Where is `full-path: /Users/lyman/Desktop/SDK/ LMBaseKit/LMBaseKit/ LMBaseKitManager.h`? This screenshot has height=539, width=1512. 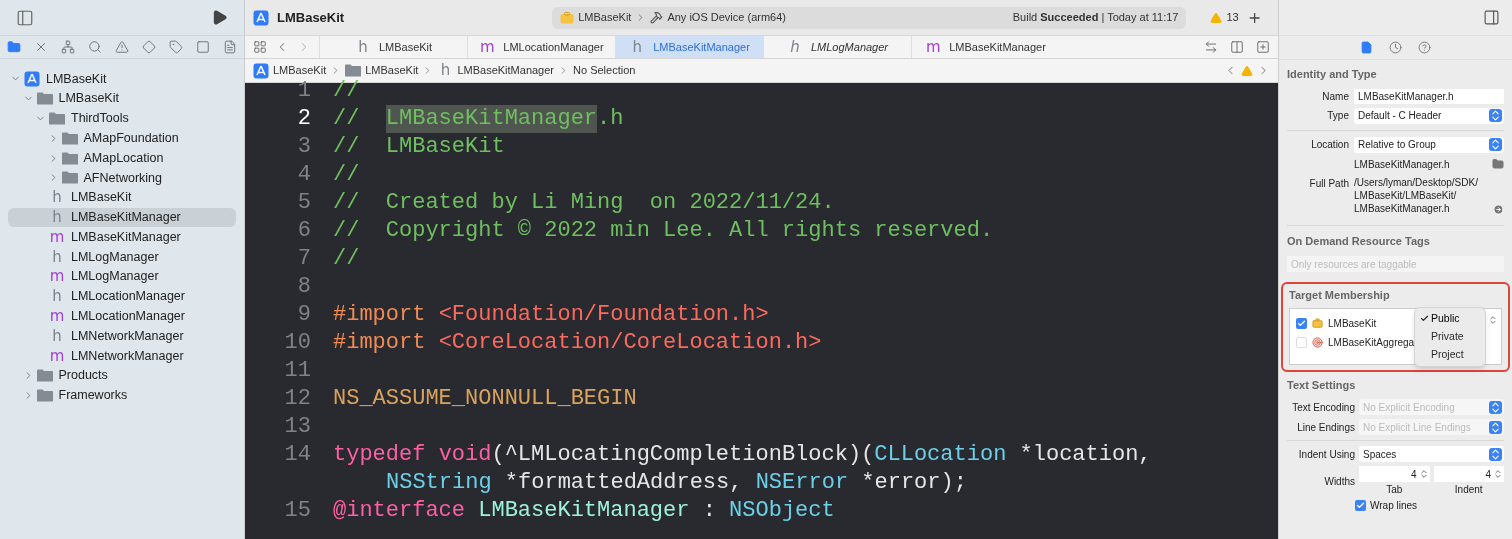 full-path: /Users/lyman/Desktop/SDK/ LMBaseKit/LMBaseKit/ LMBaseKitManager.h is located at coordinates (1416, 195).